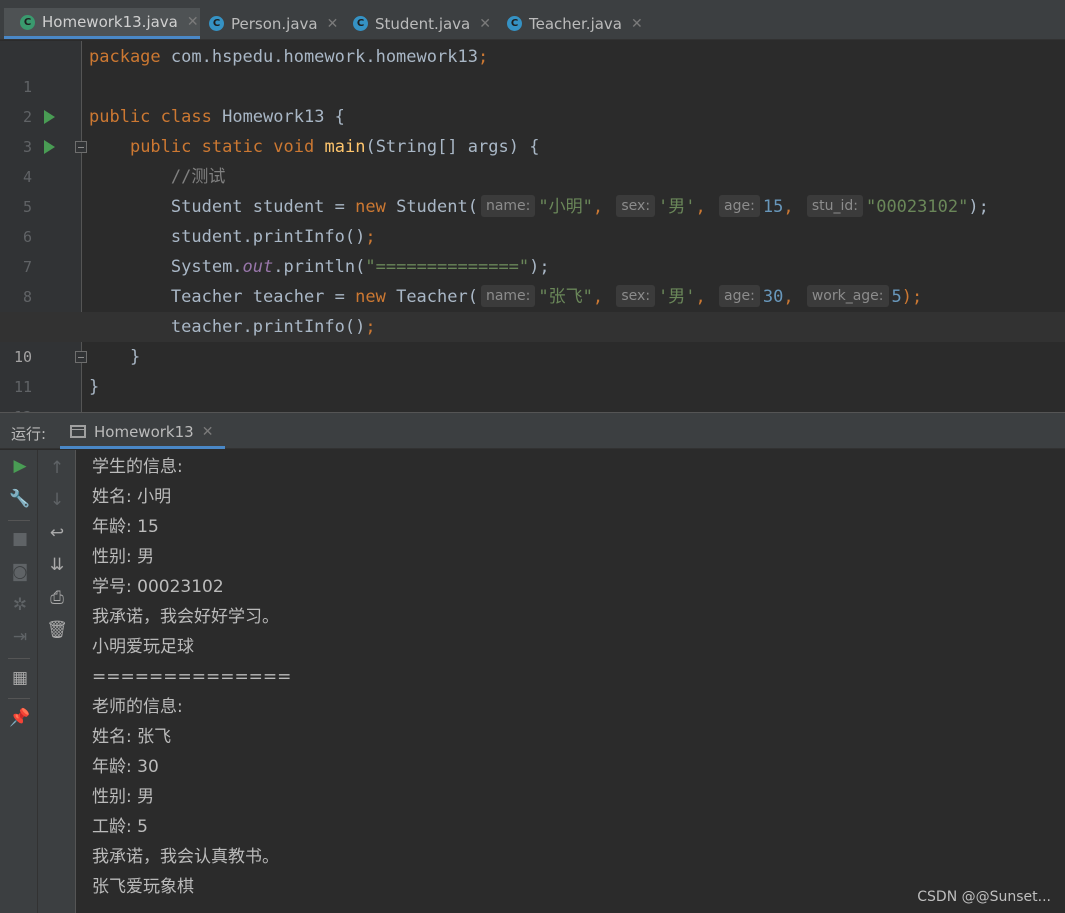  What do you see at coordinates (206, 267) in the screenshot?
I see `code-text: System.` at bounding box center [206, 267].